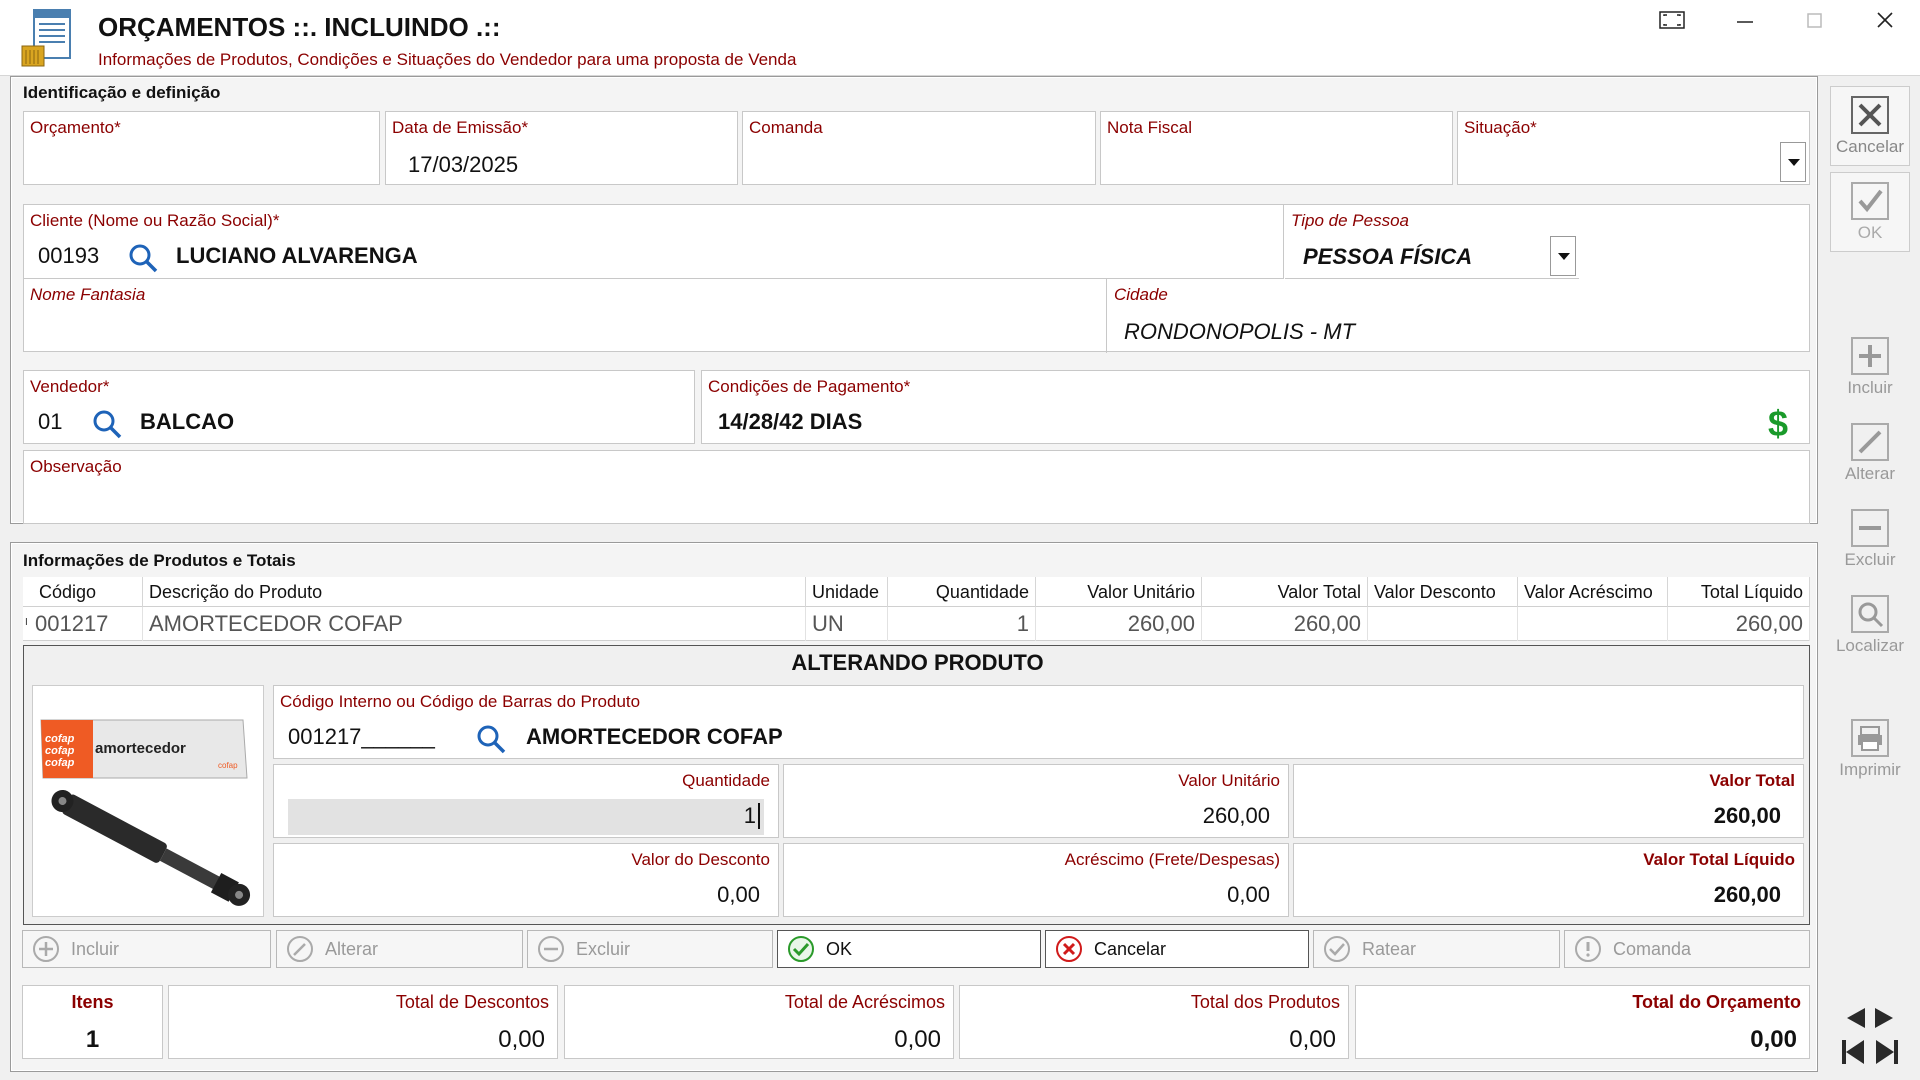 This screenshot has height=1080, width=1920. I want to click on total-orcamento: Total do Orçamento 0,00, so click(1582, 1022).